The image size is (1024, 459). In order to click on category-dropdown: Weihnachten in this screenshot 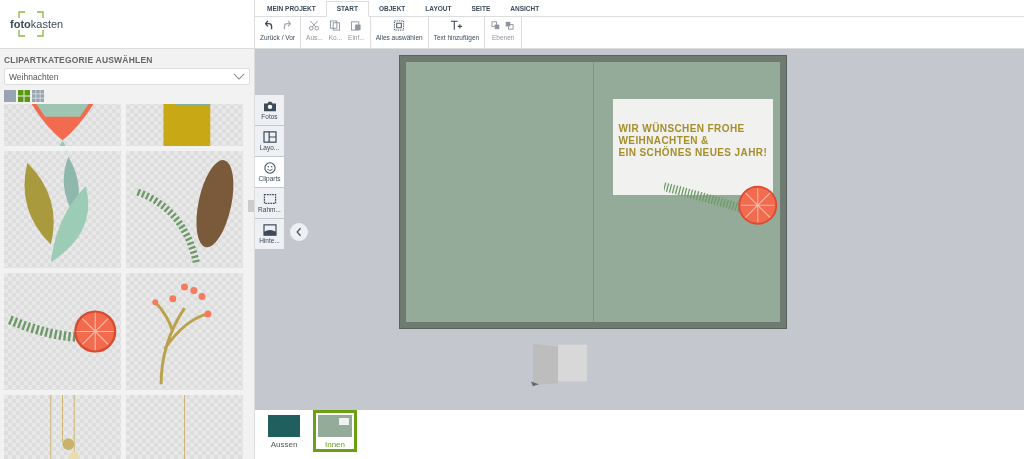, I will do `click(127, 76)`.